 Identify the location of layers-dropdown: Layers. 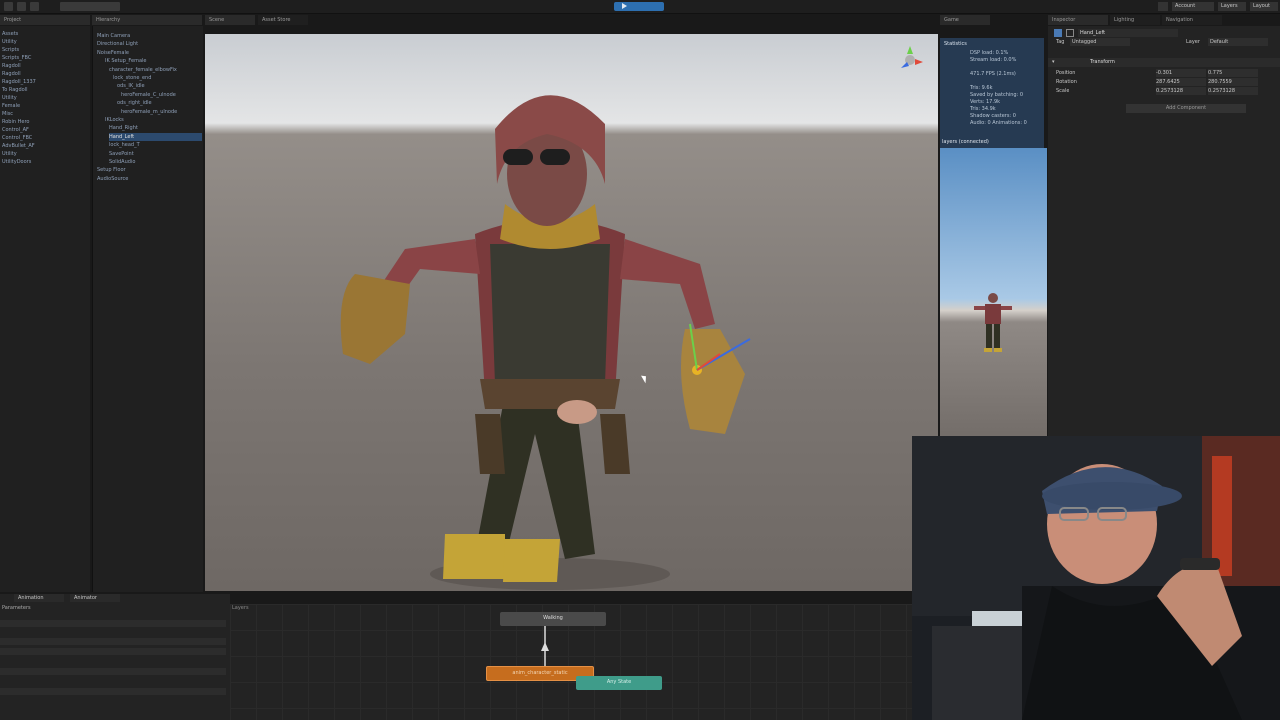
(1232, 6).